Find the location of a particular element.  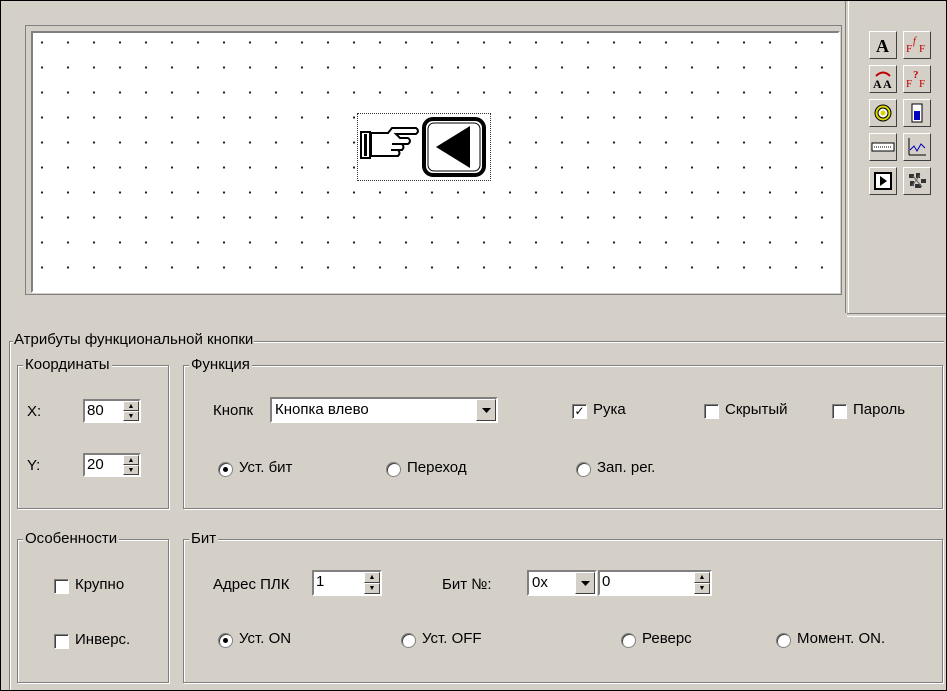

reverse-label: Реверс is located at coordinates (667, 638).